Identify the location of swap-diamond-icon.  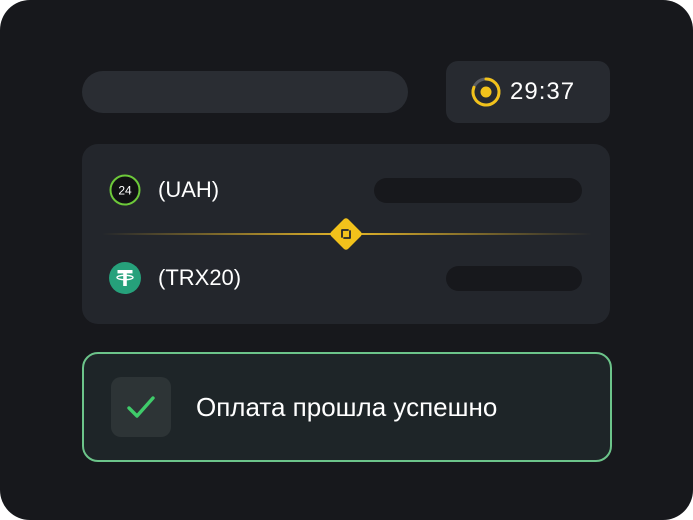
(346, 234).